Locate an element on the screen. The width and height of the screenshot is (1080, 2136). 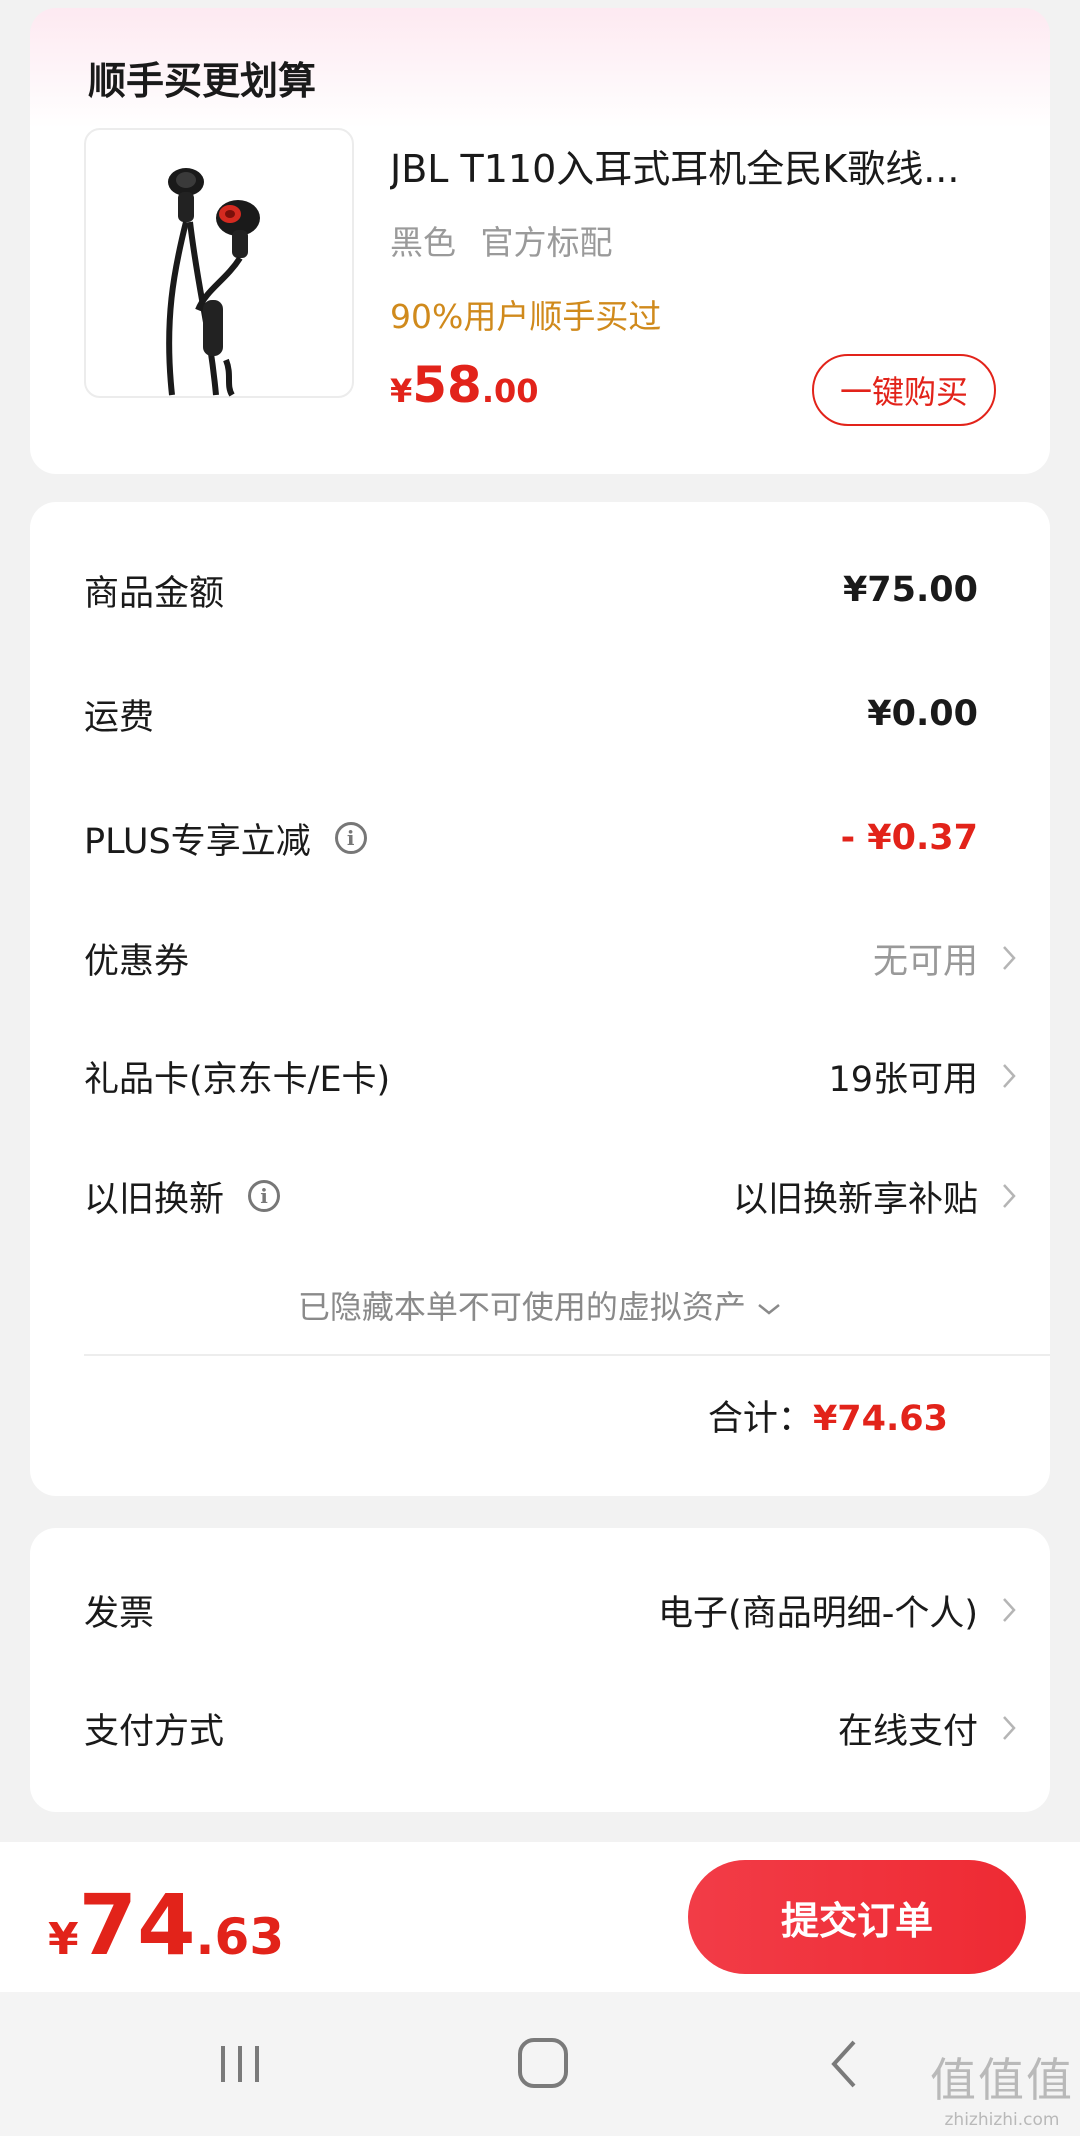
site-watermark: 值值值 zhizhizhi.com is located at coordinates (1002, 2087).